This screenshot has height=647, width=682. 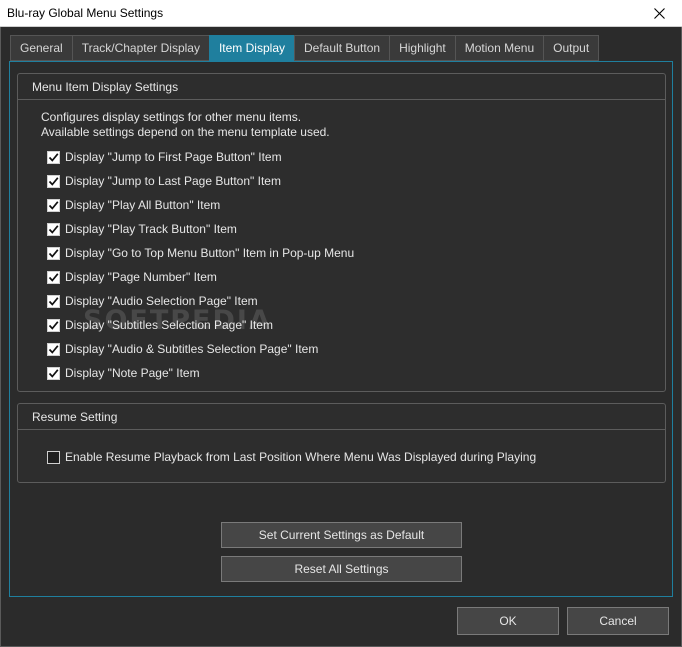 I want to click on group-title: Resume Setting, so click(x=75, y=417).